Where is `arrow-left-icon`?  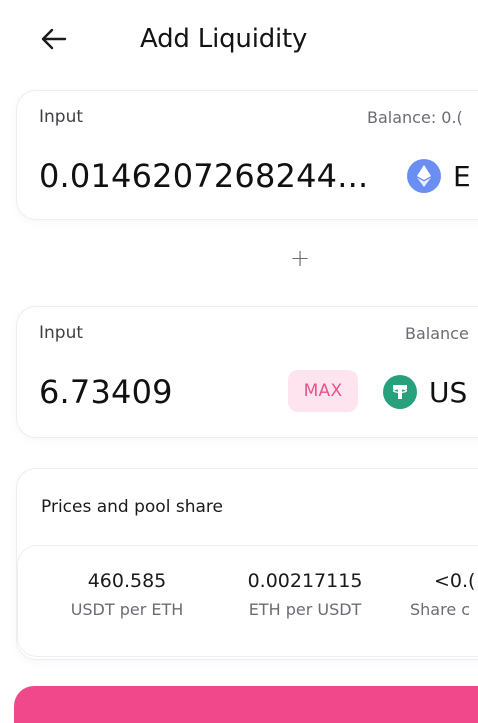
arrow-left-icon is located at coordinates (54, 39).